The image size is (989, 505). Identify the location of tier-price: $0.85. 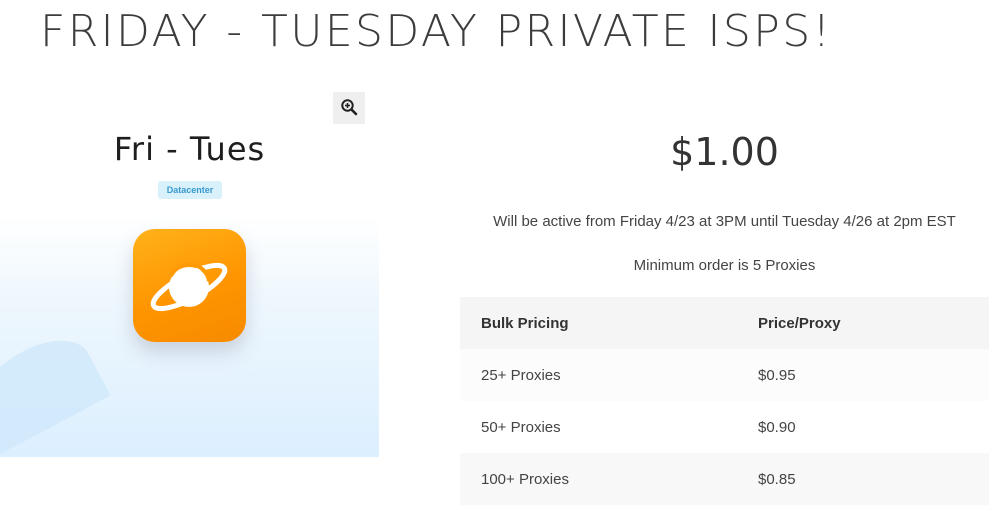
(777, 479).